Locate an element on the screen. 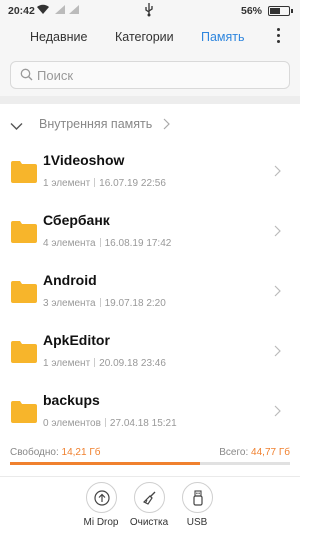  folder-date: 16.07.19 22:56 is located at coordinates (132, 183).